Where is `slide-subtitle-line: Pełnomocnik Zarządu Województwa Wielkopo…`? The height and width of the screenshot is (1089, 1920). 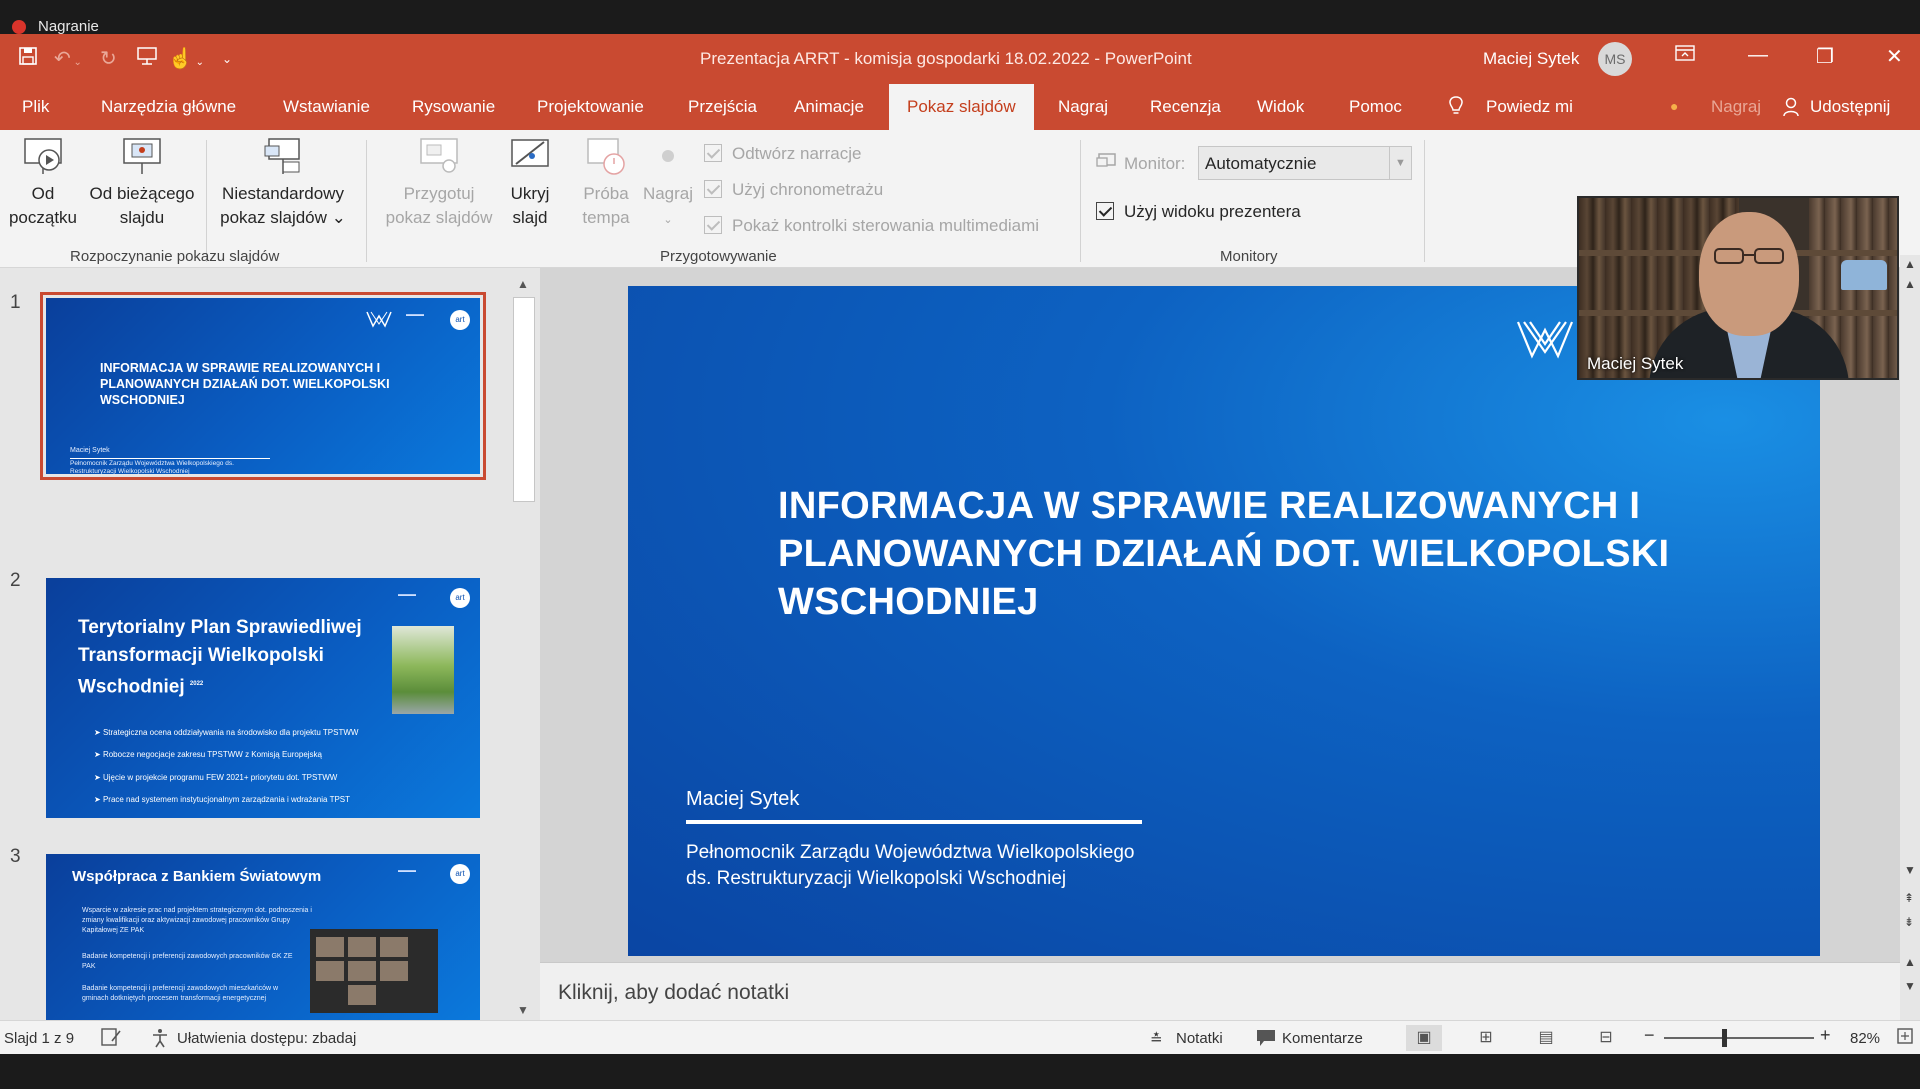 slide-subtitle-line: Pełnomocnik Zarządu Województwa Wielkopo… is located at coordinates (910, 853).